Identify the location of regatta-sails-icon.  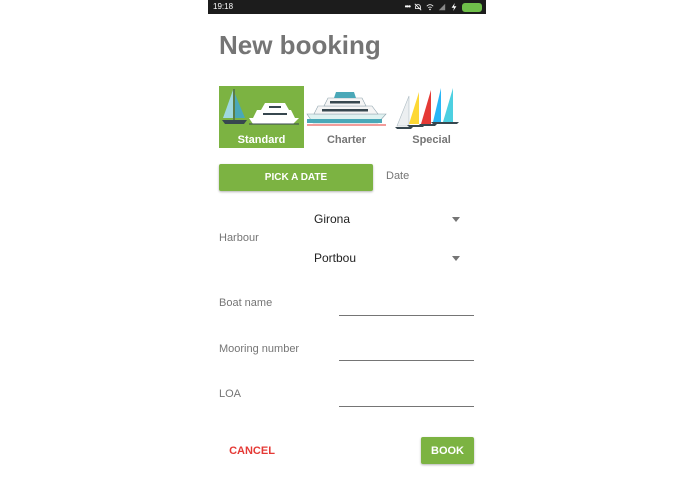
(427, 108).